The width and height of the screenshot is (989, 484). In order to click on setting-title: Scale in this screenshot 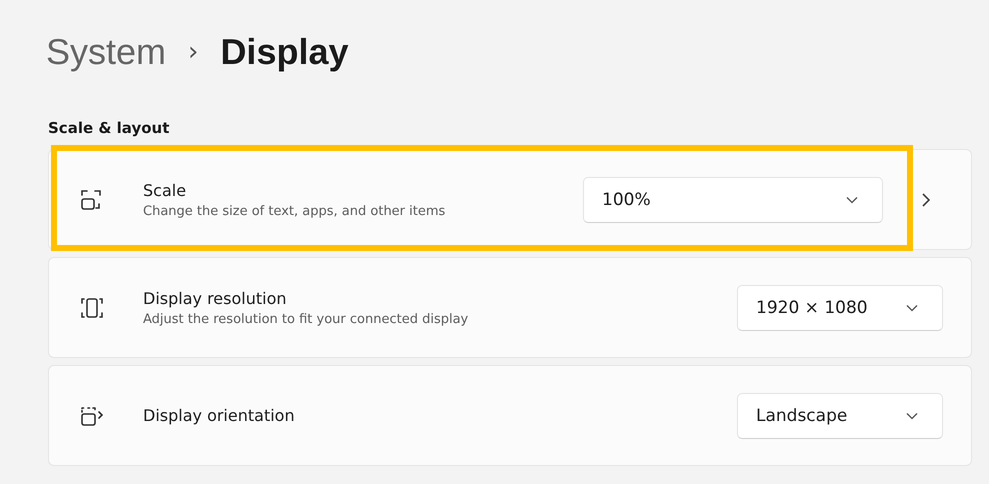, I will do `click(165, 190)`.